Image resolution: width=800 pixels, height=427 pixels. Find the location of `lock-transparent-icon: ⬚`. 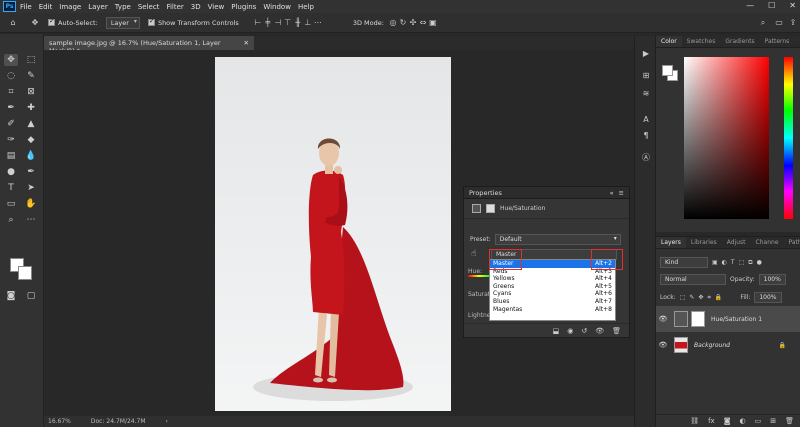

lock-transparent-icon: ⬚ is located at coordinates (683, 297).